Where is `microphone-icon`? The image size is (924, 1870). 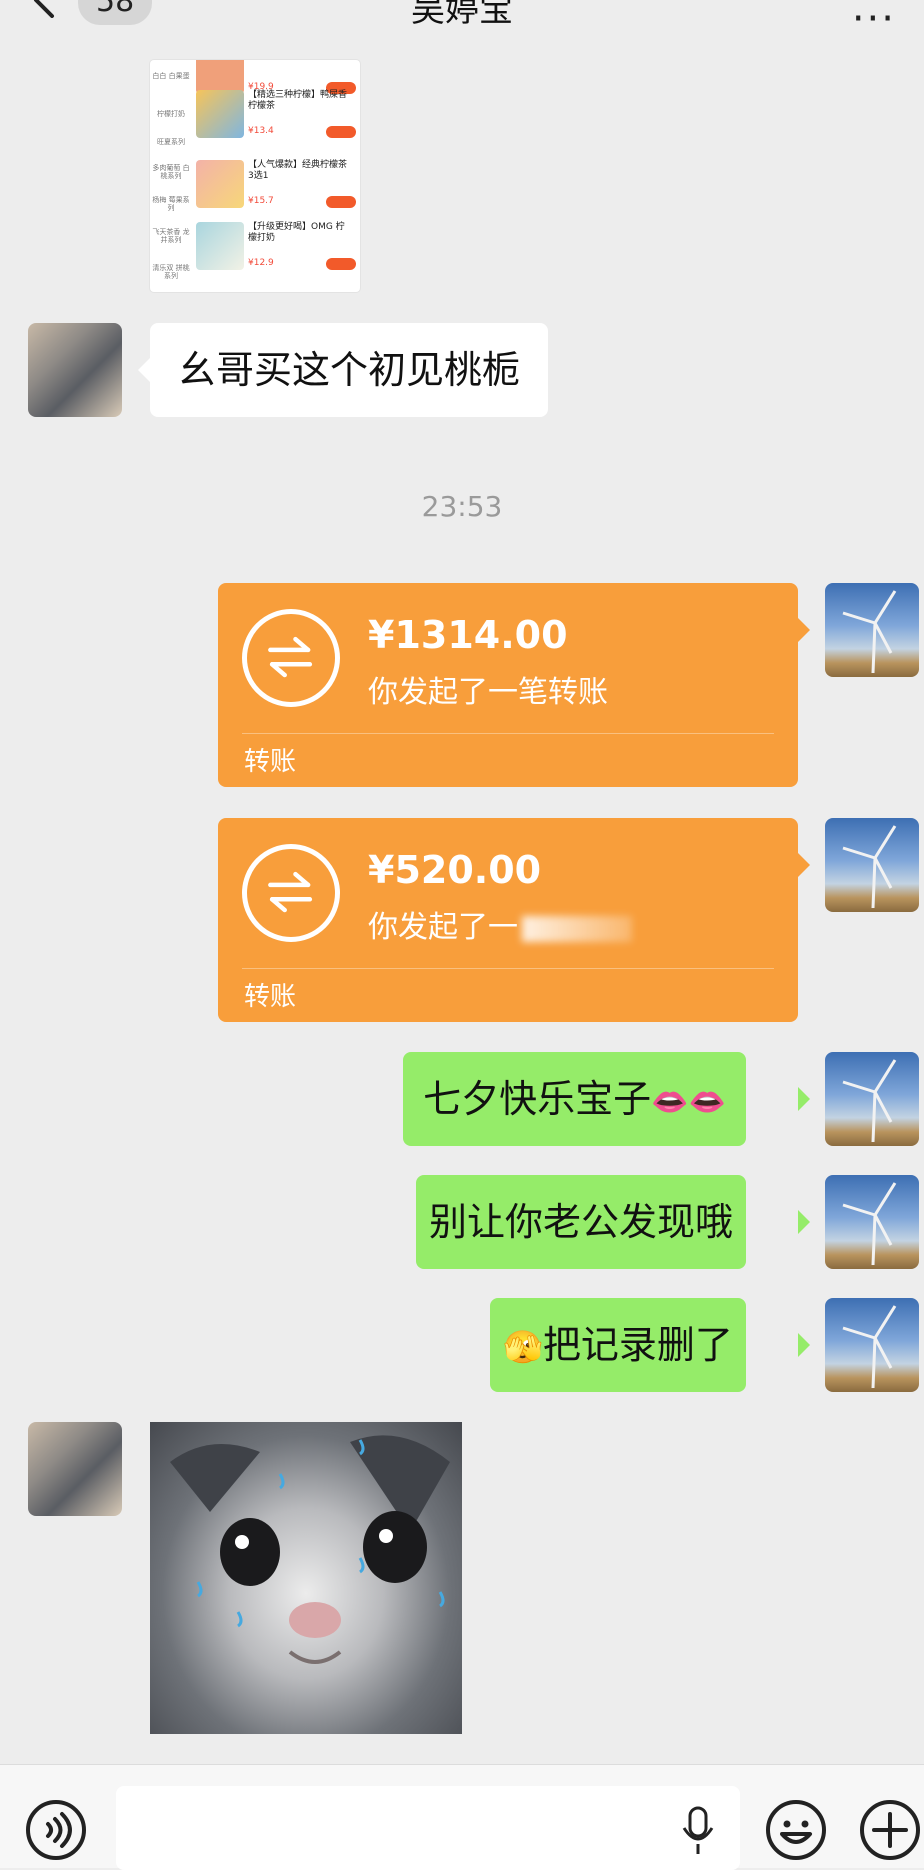
microphone-icon is located at coordinates (698, 1831).